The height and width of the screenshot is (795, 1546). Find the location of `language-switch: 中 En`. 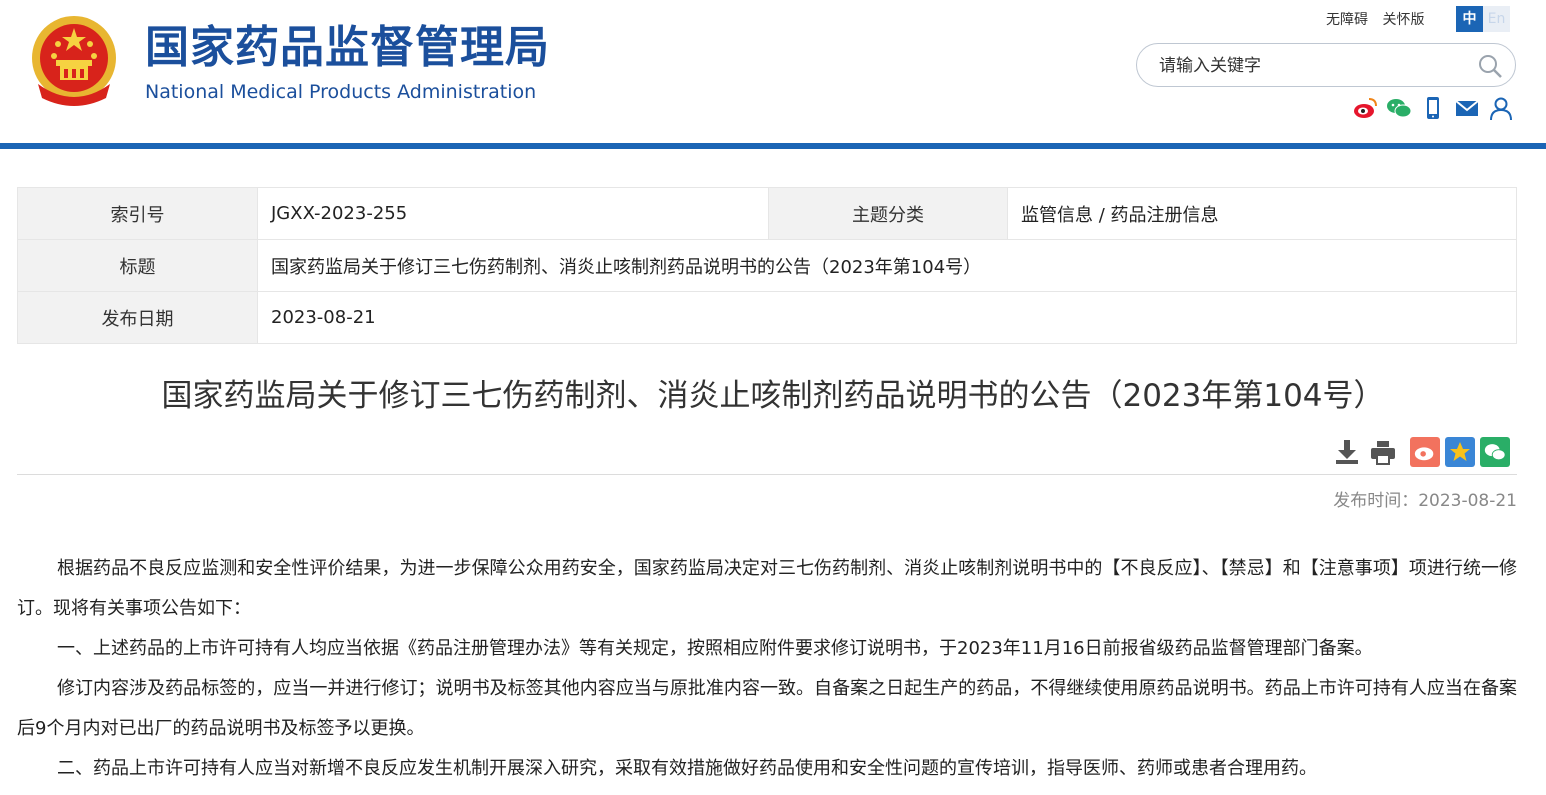

language-switch: 中 En is located at coordinates (1483, 19).